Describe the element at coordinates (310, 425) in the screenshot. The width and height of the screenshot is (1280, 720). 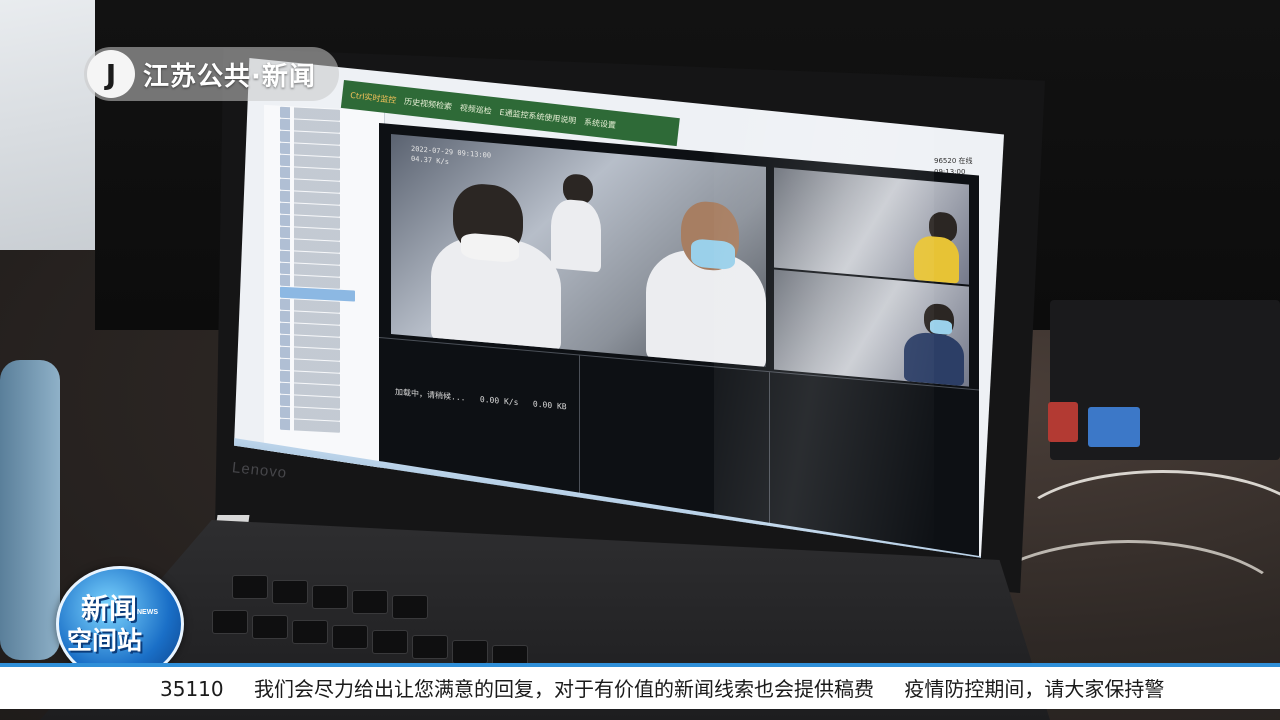
I see `tree-item` at that location.